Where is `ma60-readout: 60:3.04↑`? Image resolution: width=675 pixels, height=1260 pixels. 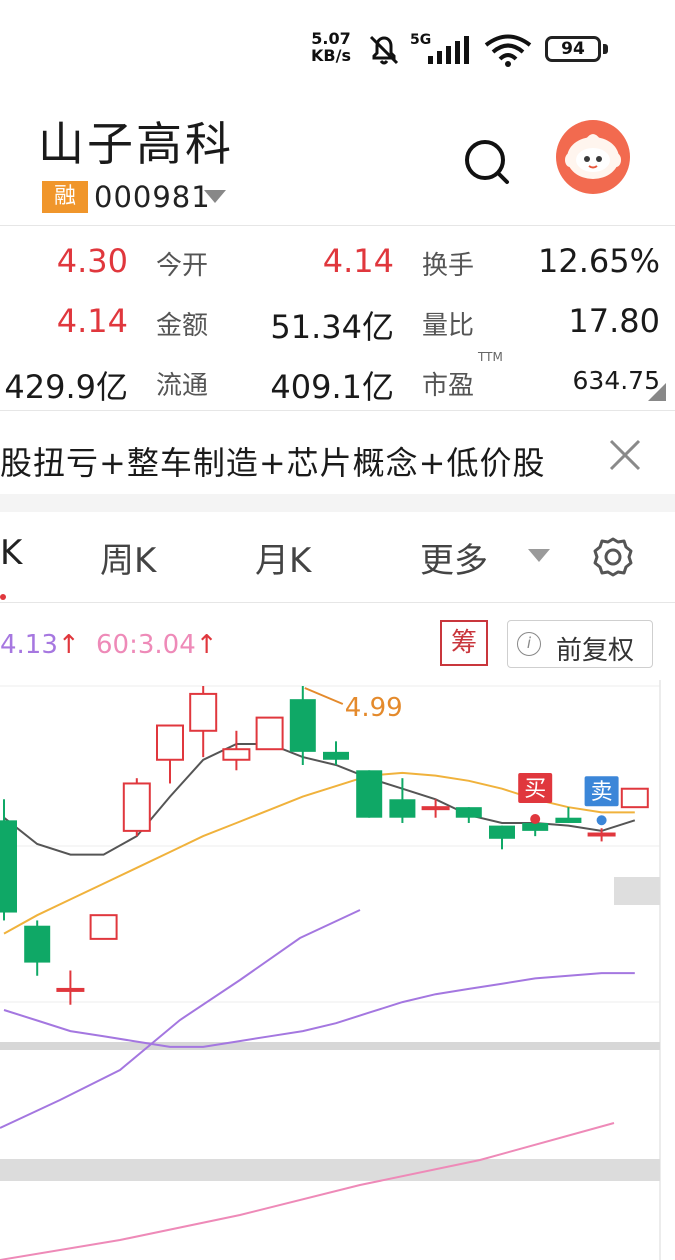 ma60-readout: 60:3.04↑ is located at coordinates (157, 645).